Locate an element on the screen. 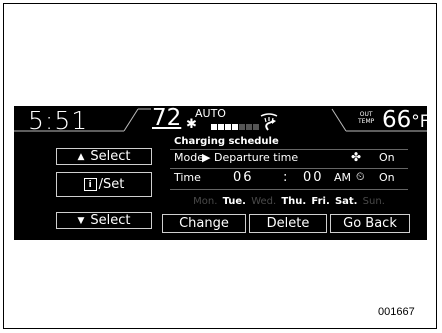  day-mon: Mon. is located at coordinates (205, 201).